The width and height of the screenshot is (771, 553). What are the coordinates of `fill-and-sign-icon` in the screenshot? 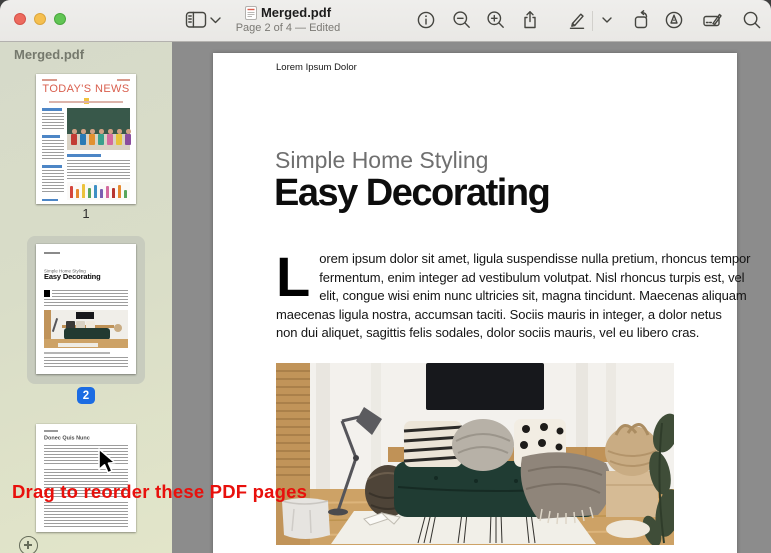 It's located at (712, 20).